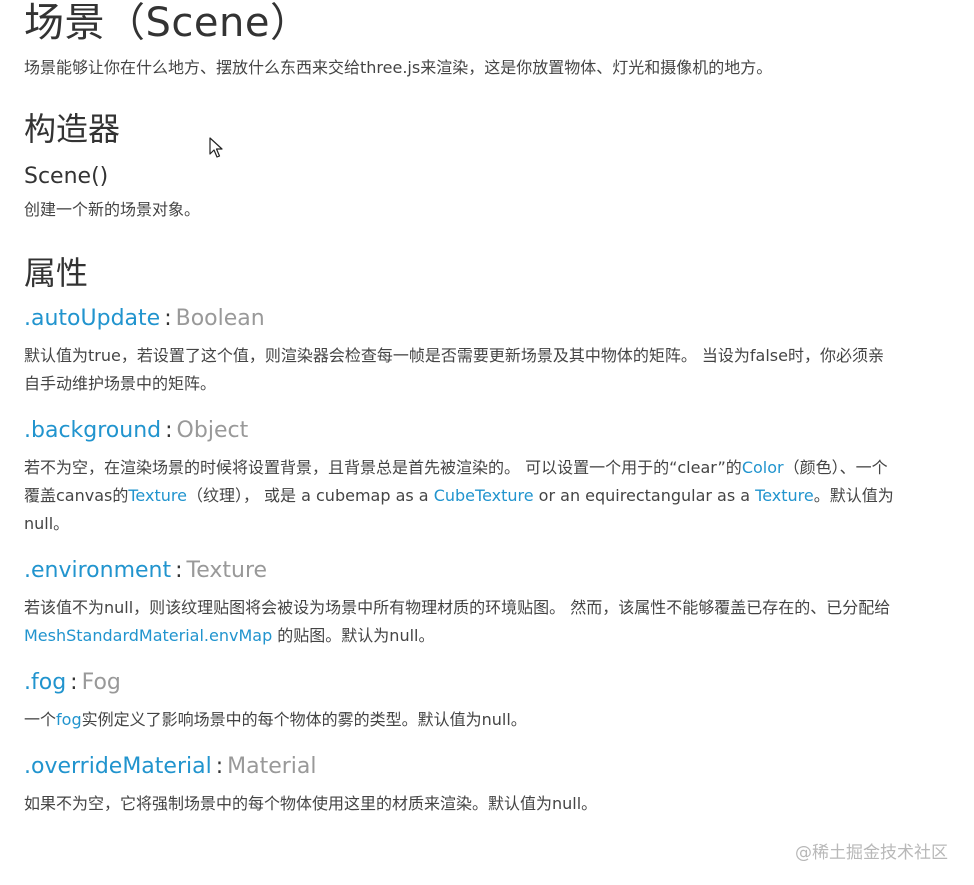 The width and height of the screenshot is (974, 885). What do you see at coordinates (69, 719) in the screenshot?
I see `link-fog: fog` at bounding box center [69, 719].